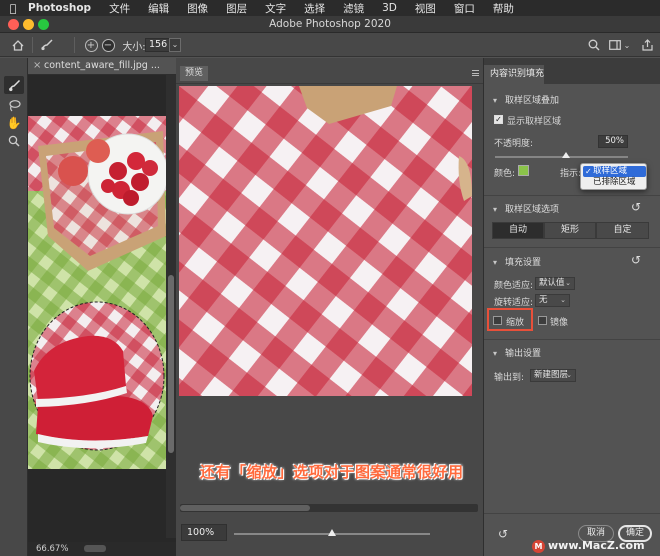 Image resolution: width=660 pixels, height=556 pixels. Describe the element at coordinates (204, 532) in the screenshot. I see `preview-zoom-input: 100%` at that location.